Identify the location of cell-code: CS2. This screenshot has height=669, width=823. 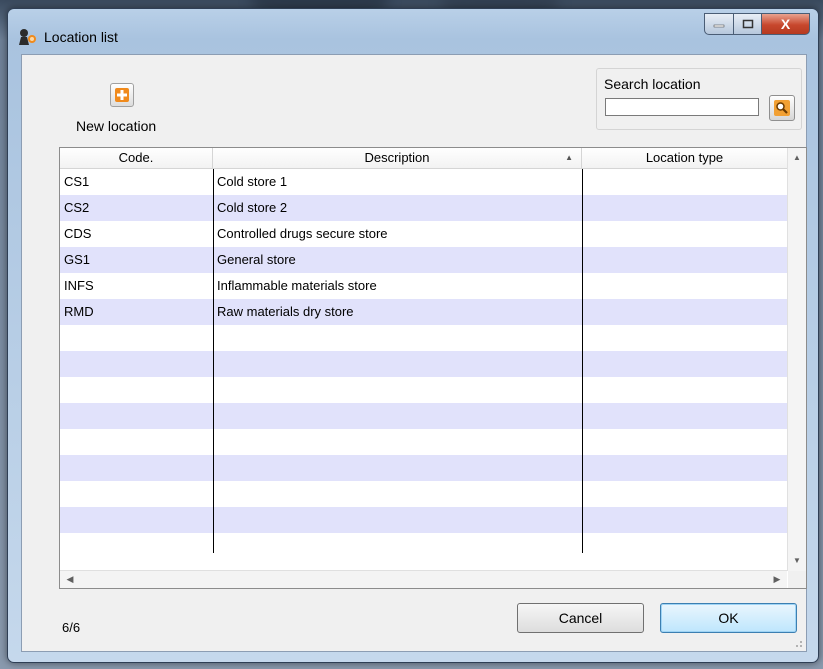
(77, 207).